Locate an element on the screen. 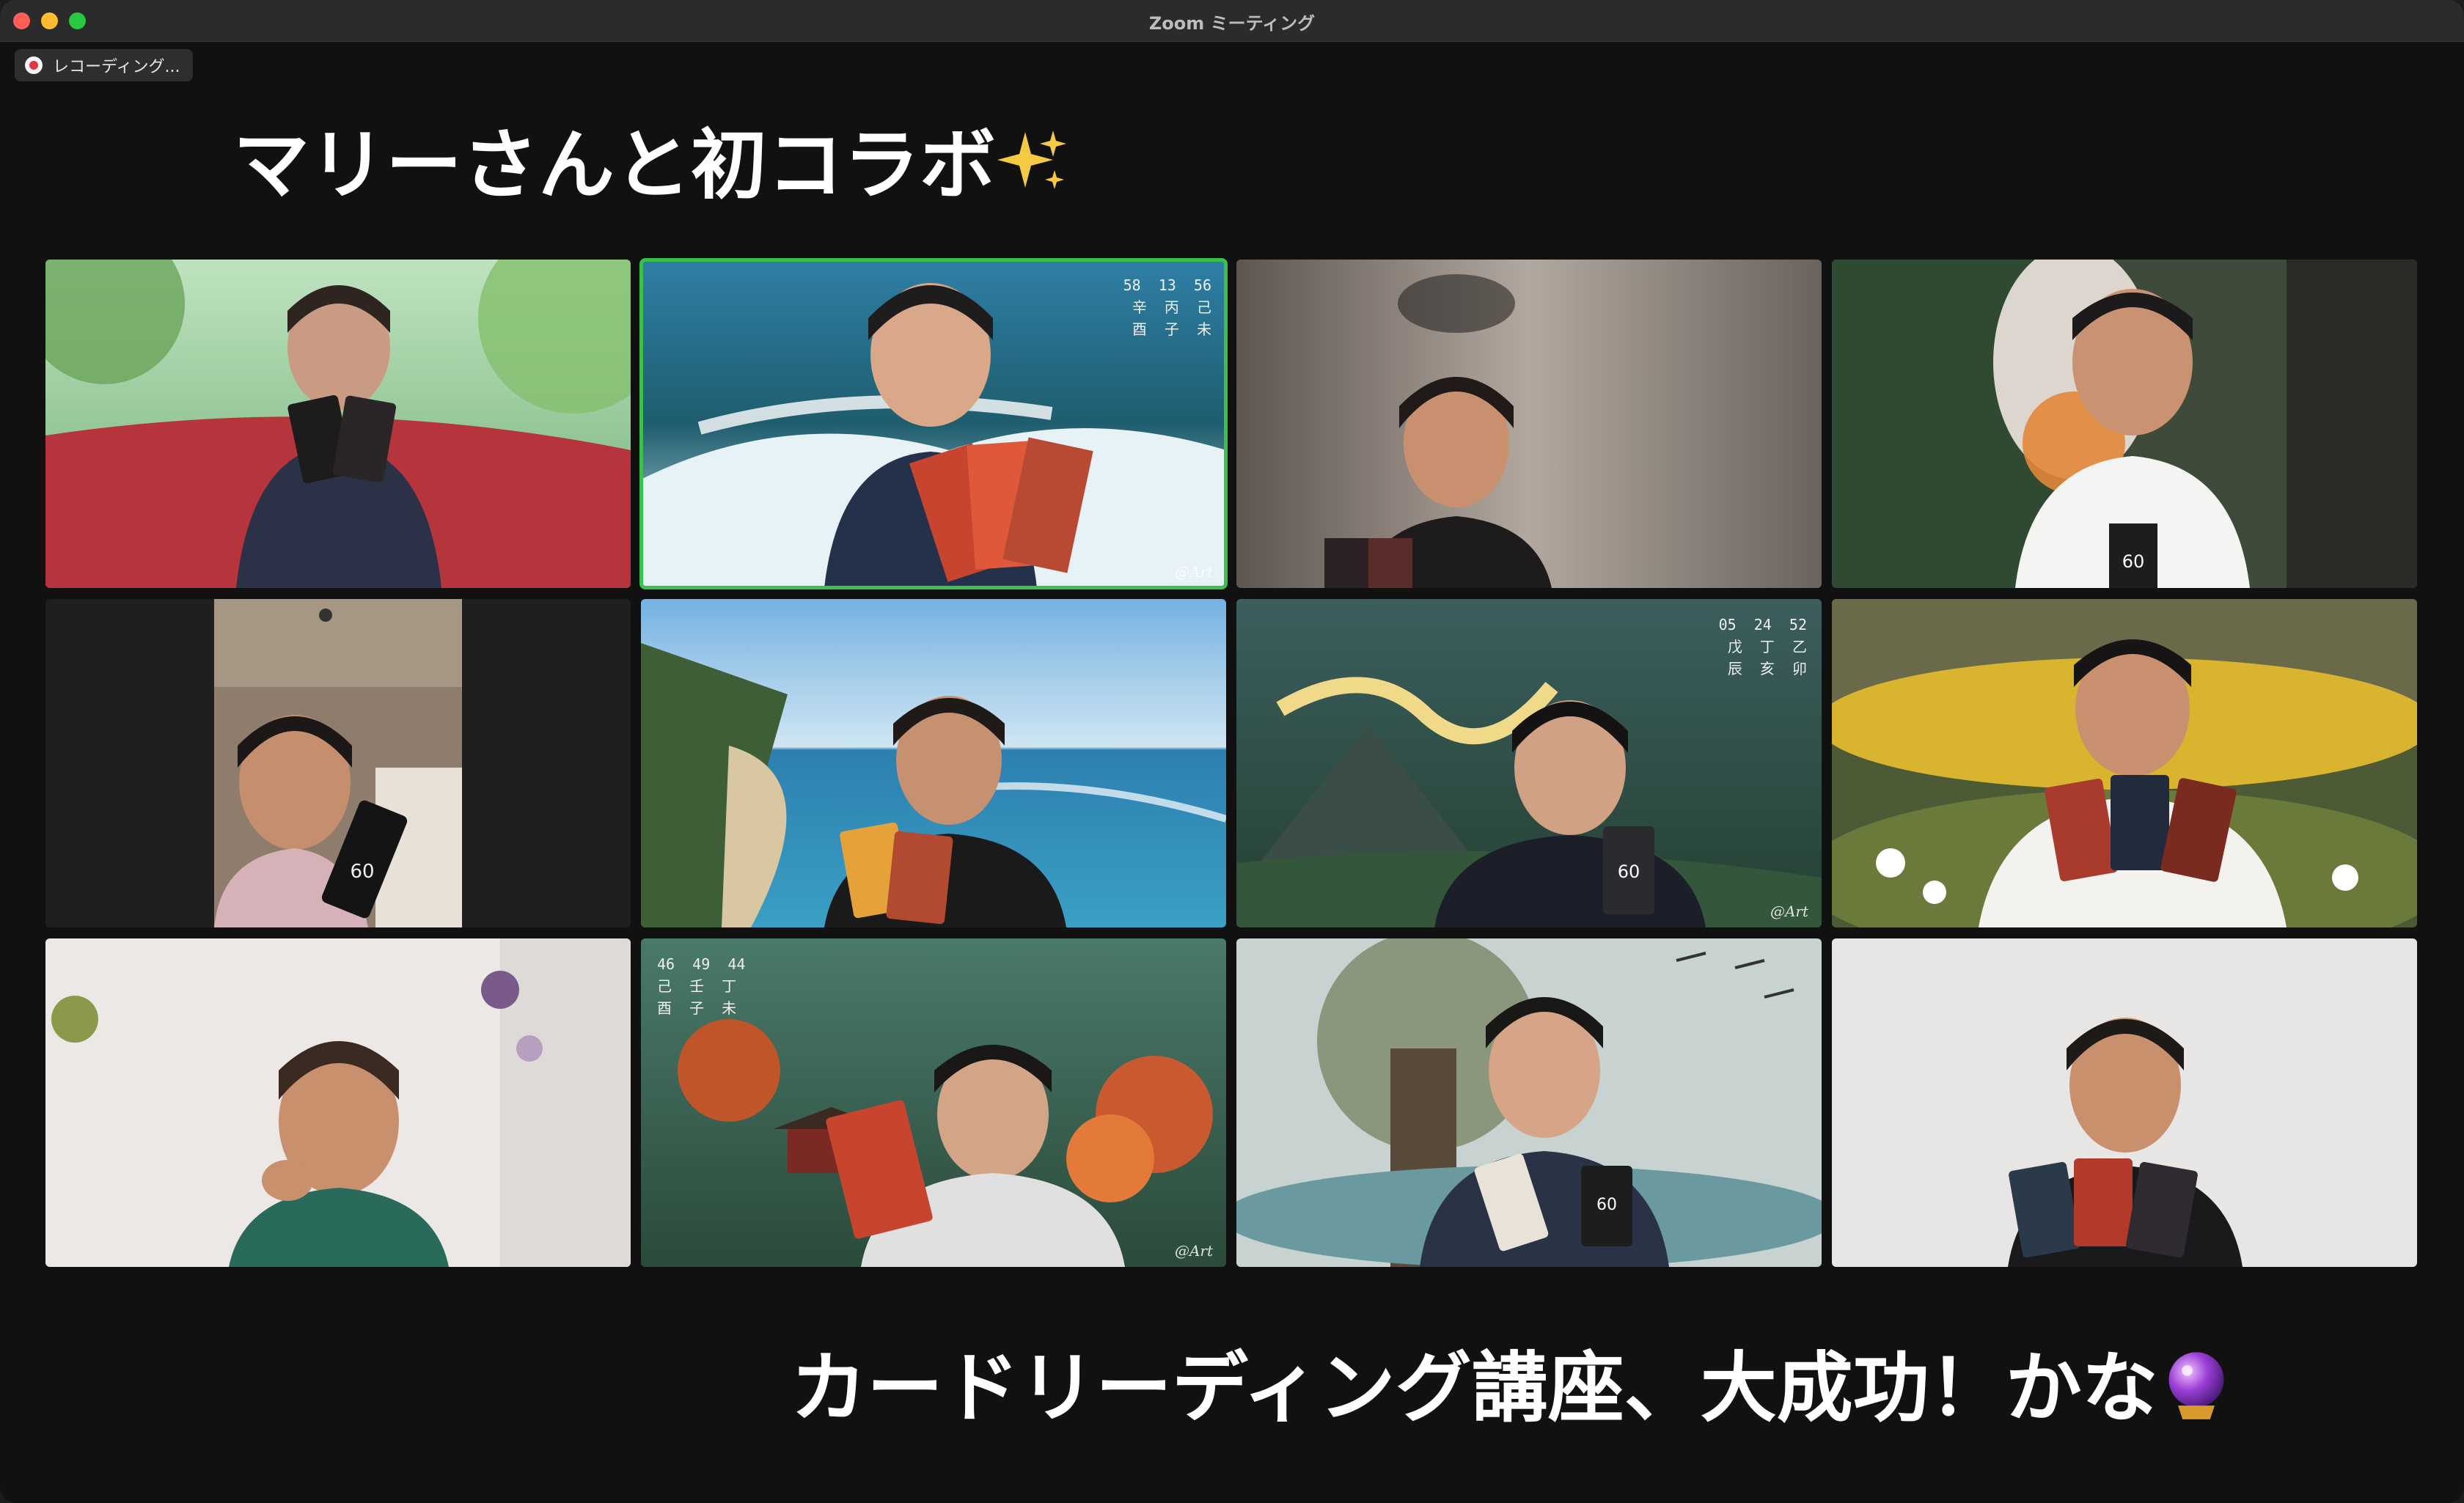  top-caption: マリーさんと初コラボ is located at coordinates (651, 159).